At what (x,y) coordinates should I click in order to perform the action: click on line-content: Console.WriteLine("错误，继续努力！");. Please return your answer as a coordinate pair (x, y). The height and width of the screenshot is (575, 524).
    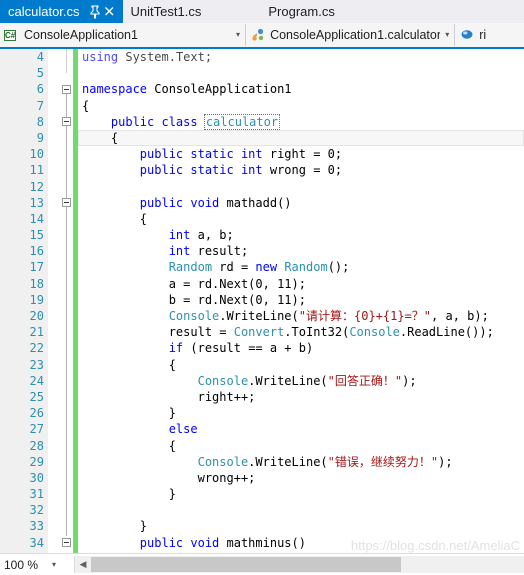
    Looking at the image, I should click on (267, 462).